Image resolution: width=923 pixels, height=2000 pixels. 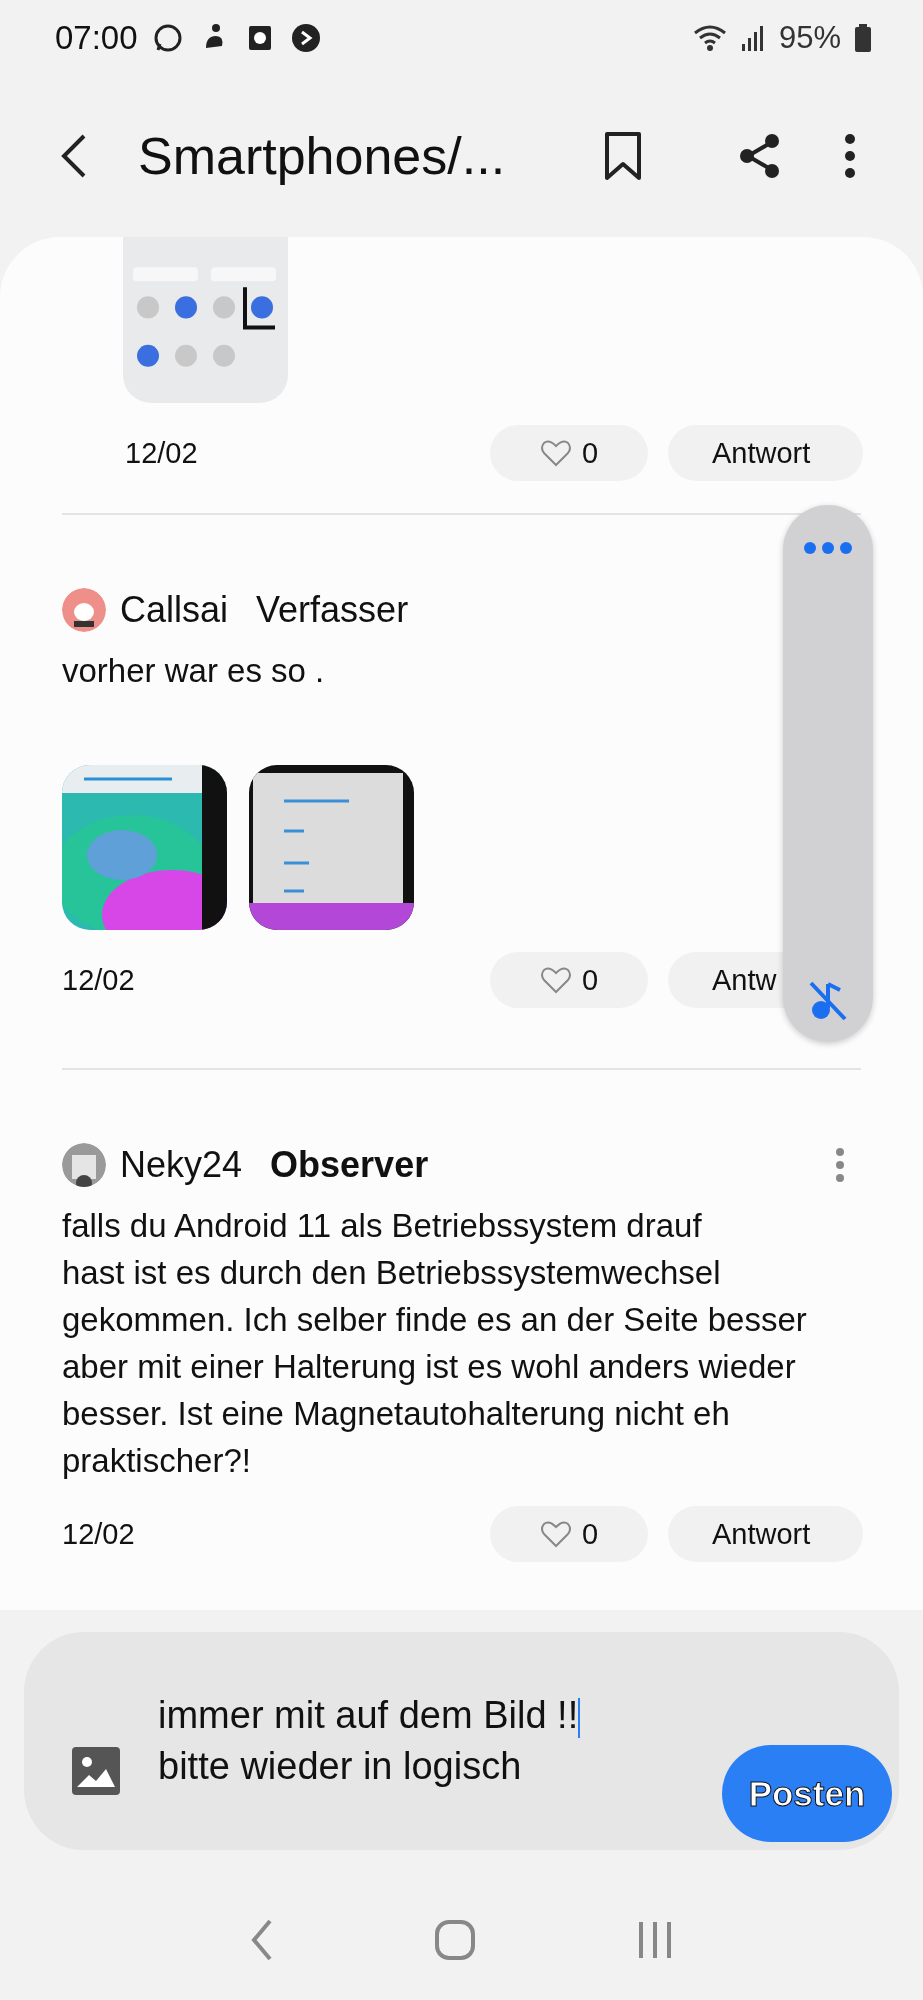 What do you see at coordinates (332, 610) in the screenshot?
I see `author-role: Verfasser` at bounding box center [332, 610].